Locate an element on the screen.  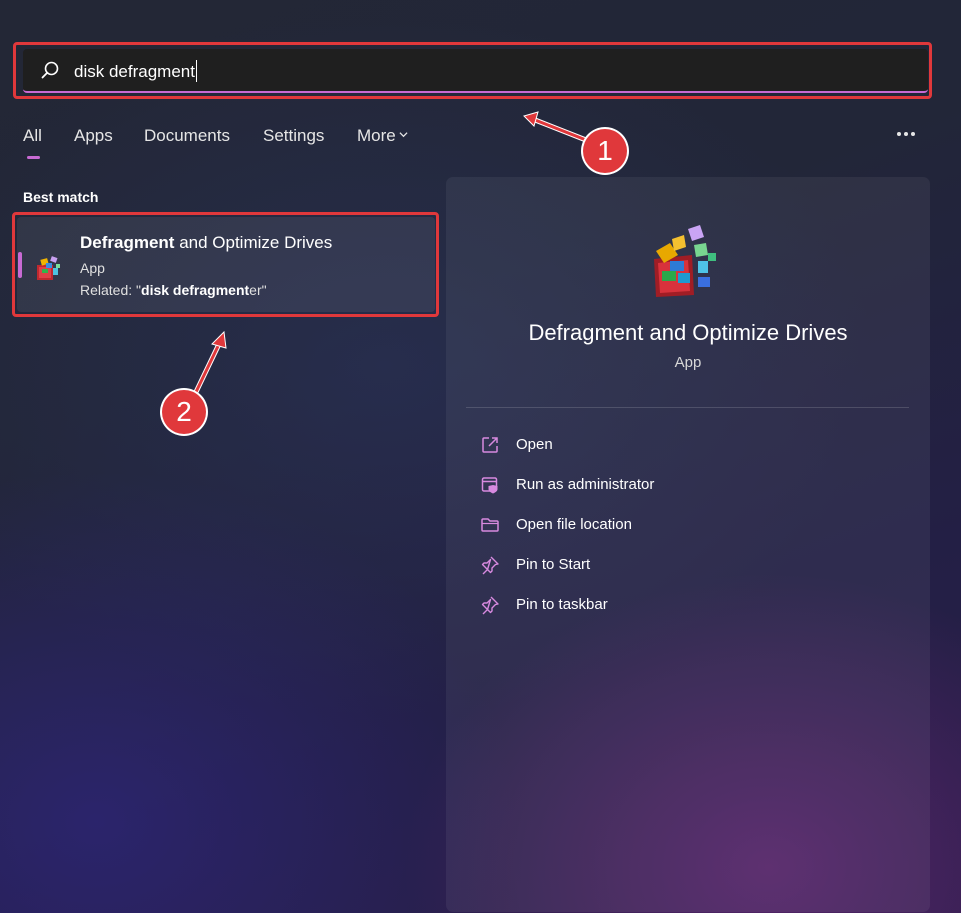
ellipsis-icon is located at coordinates (906, 134).